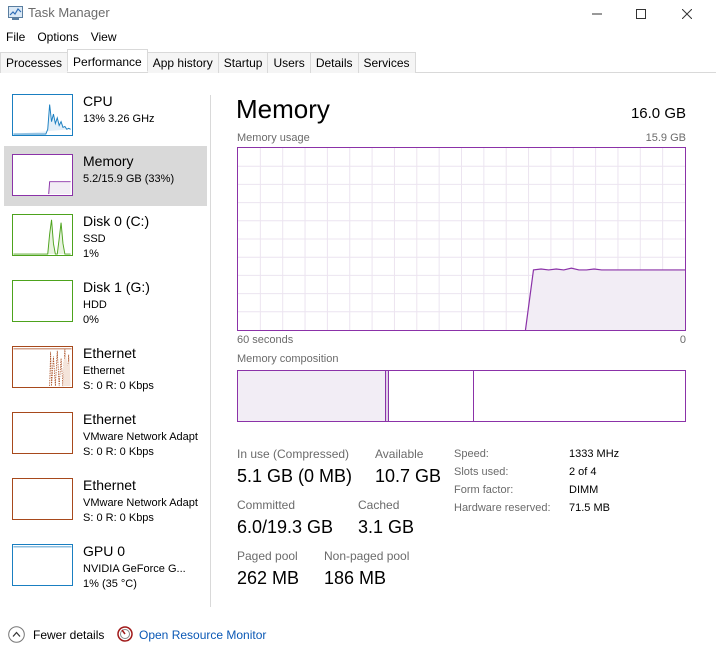  I want to click on sidebar-item-ethernet-1: Ethernet Ethernet S: 0 R: 0 Kbps, so click(105, 368).